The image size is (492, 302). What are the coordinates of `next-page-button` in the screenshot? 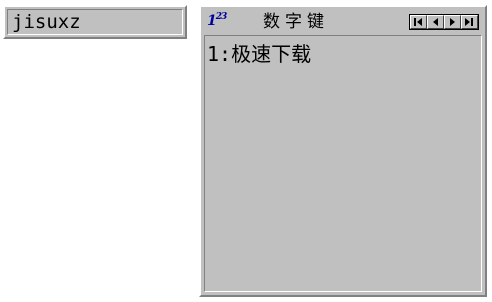 It's located at (452, 22).